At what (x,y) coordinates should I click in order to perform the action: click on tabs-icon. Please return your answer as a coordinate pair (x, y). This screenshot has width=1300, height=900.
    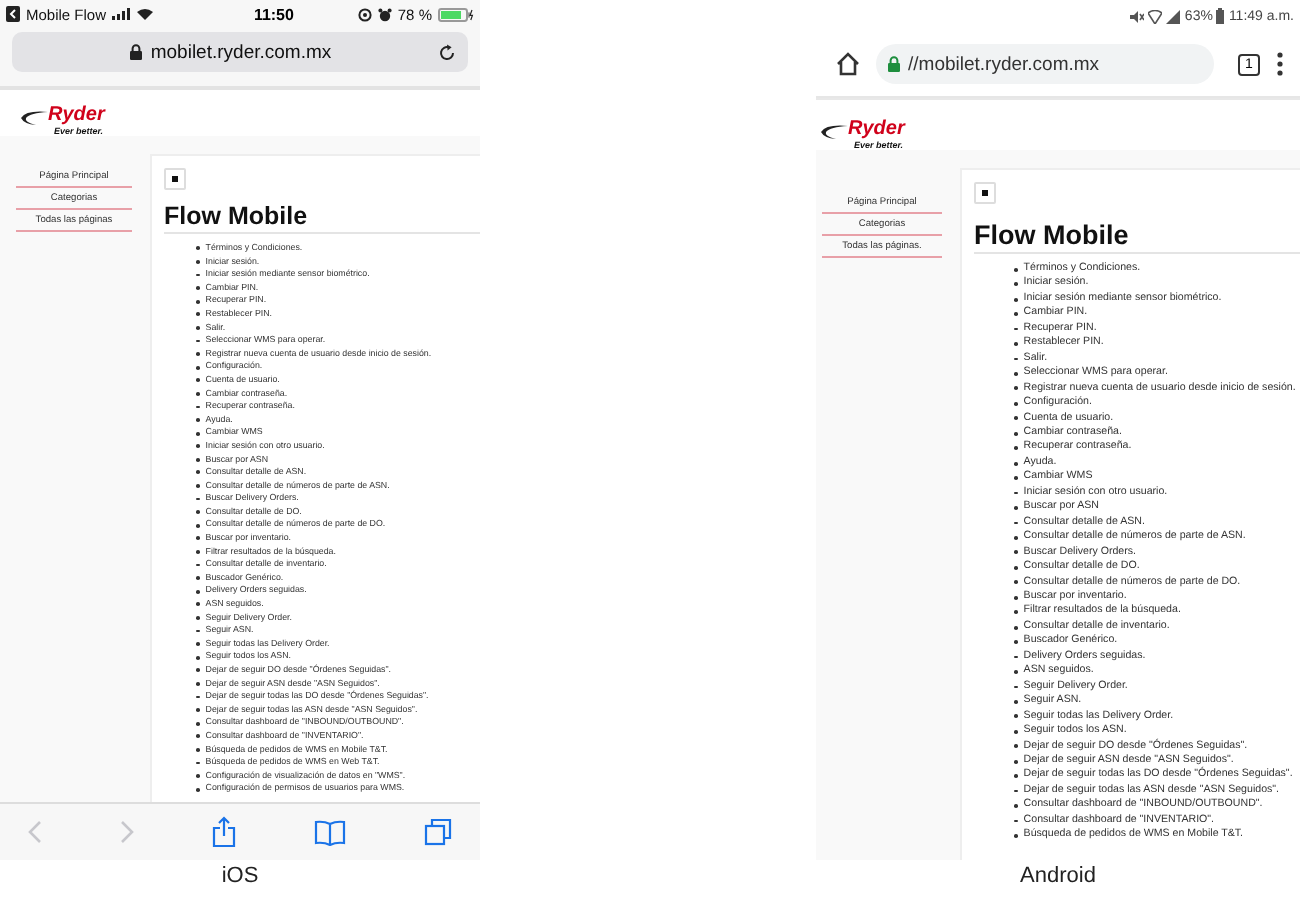
    Looking at the image, I should click on (438, 832).